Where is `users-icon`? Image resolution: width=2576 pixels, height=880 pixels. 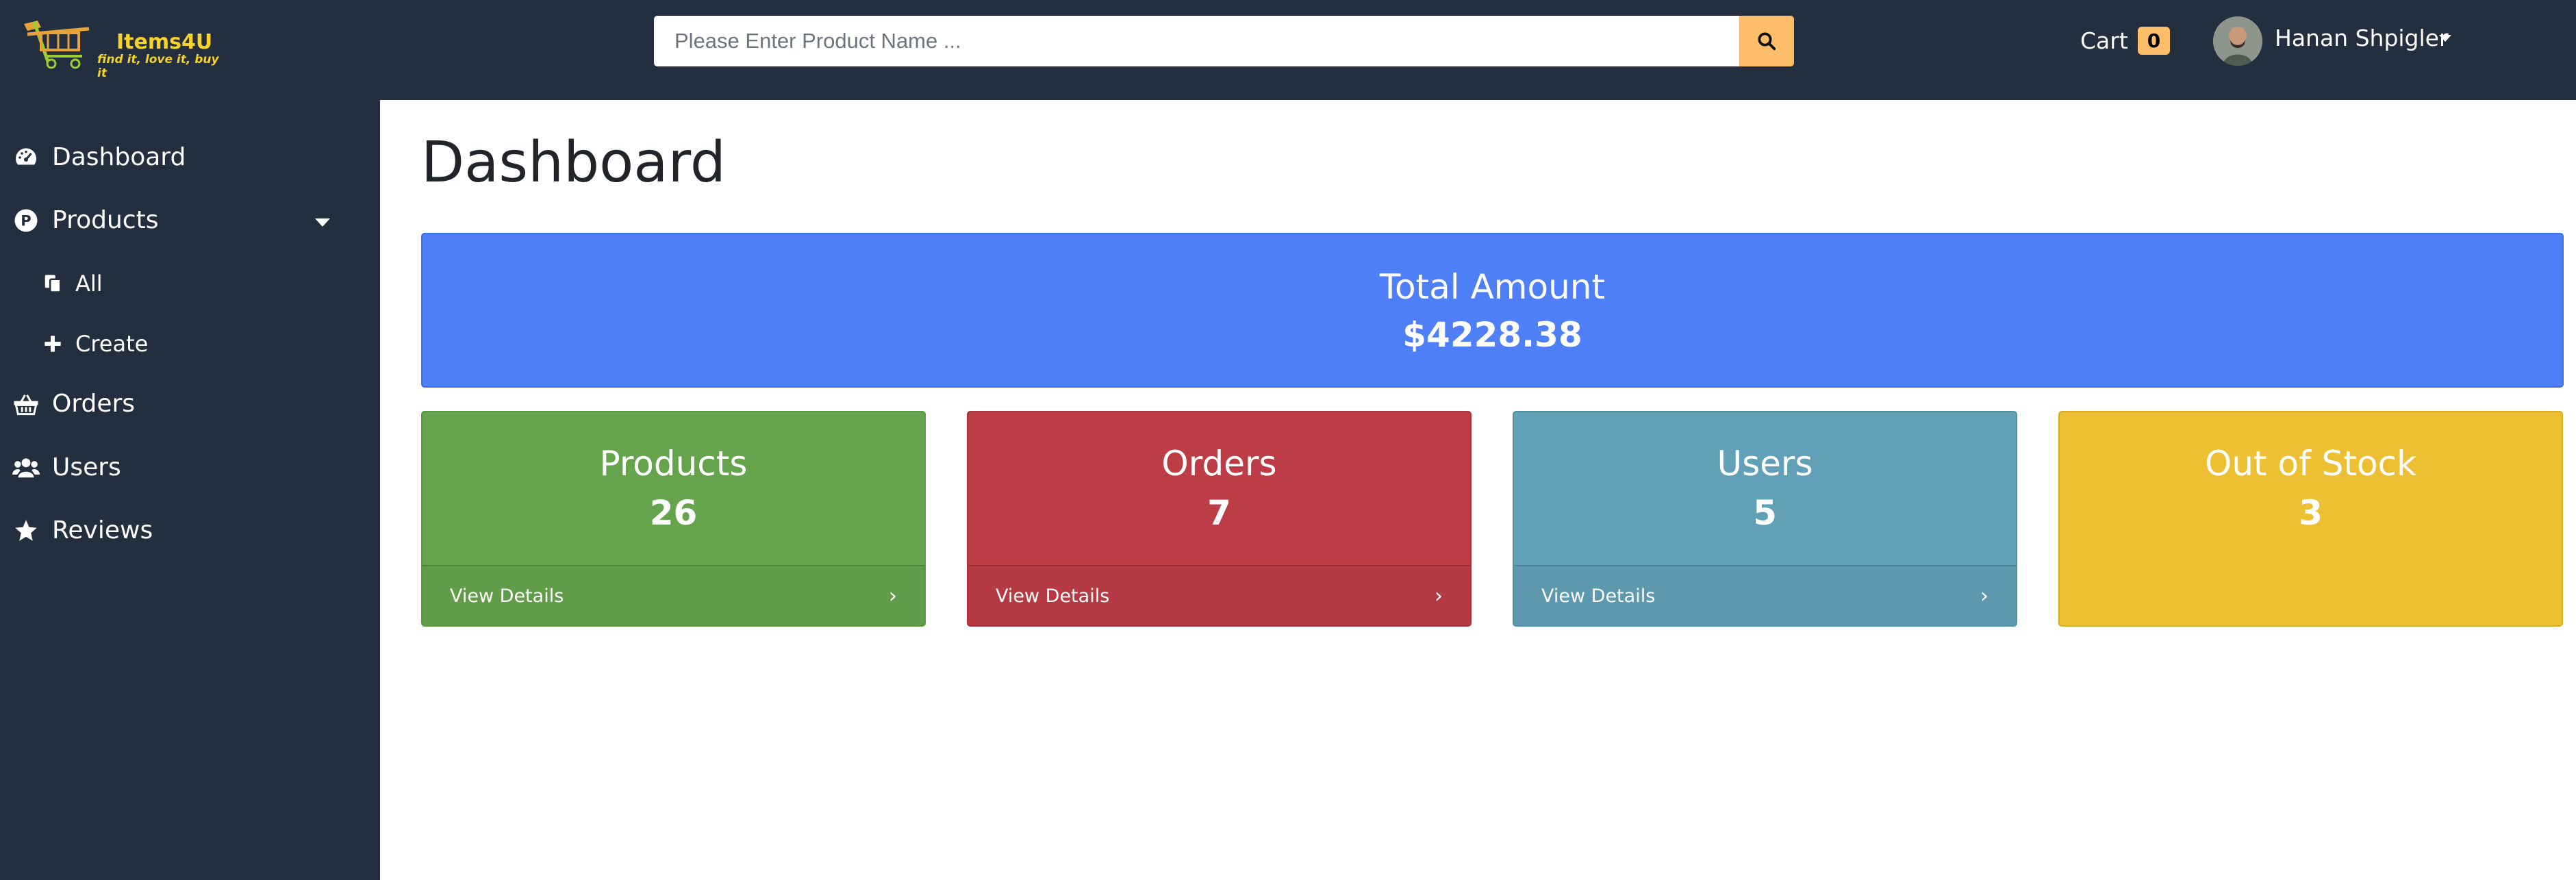 users-icon is located at coordinates (26, 467).